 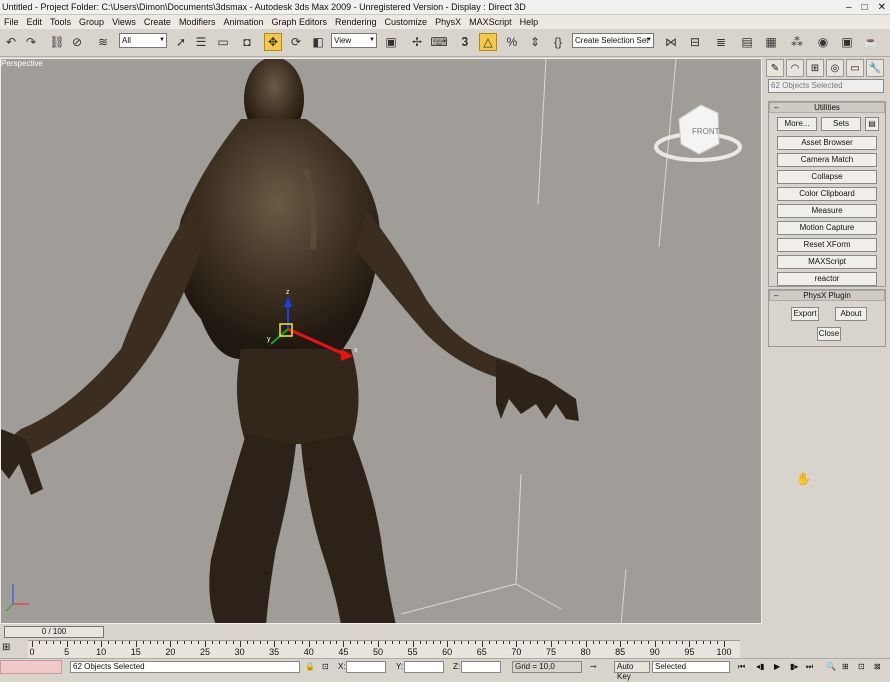 What do you see at coordinates (845, 666) in the screenshot?
I see `zoom-all-icon: ⊞` at bounding box center [845, 666].